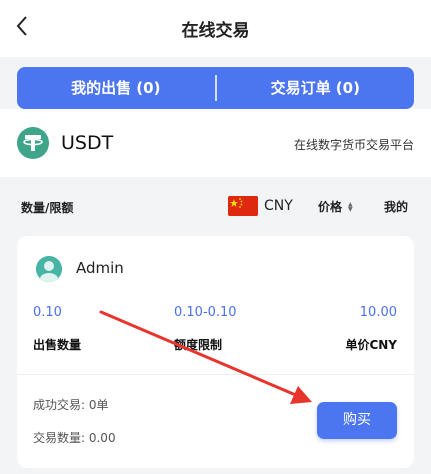 The height and width of the screenshot is (474, 431). What do you see at coordinates (378, 312) in the screenshot?
I see `unit-price-value: 10.00` at bounding box center [378, 312].